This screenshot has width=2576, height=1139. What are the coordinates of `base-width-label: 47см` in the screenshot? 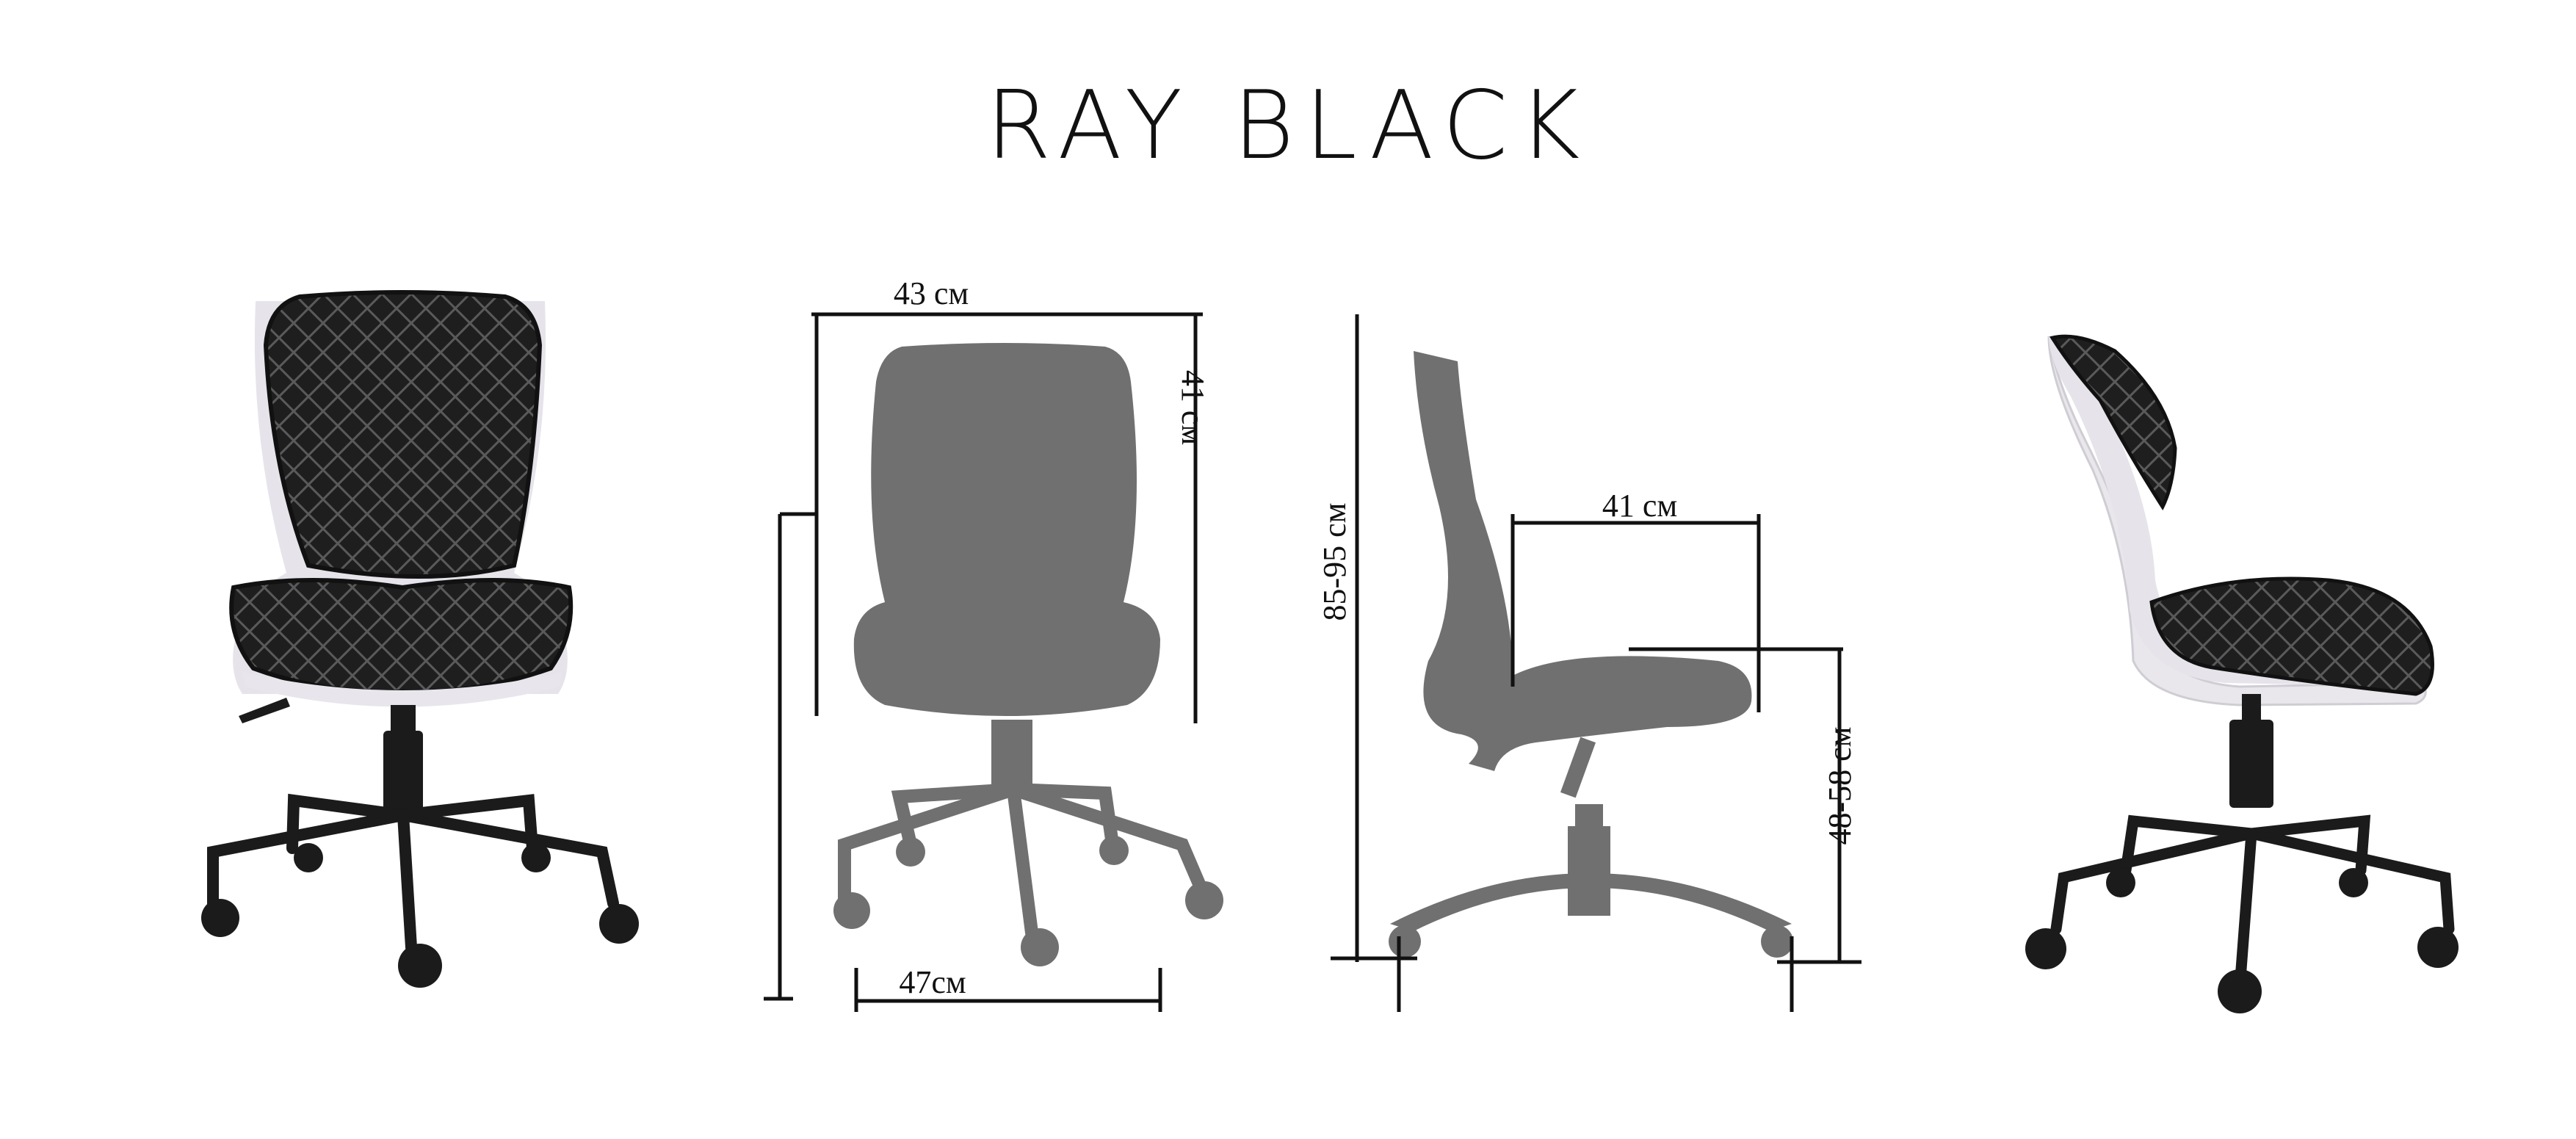 It's located at (932, 982).